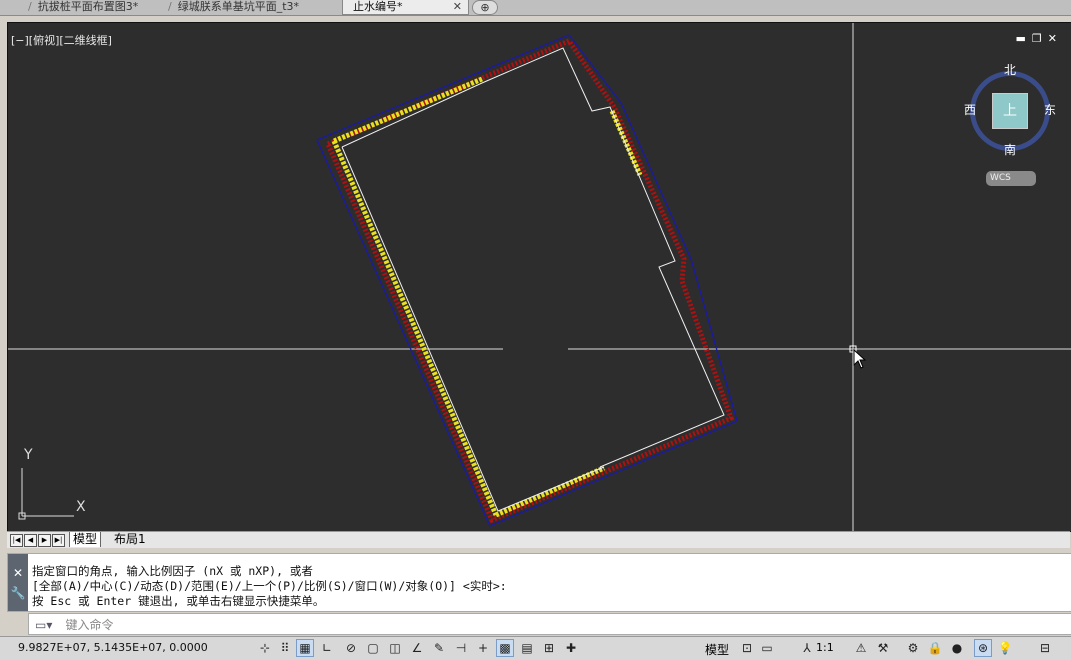 This screenshot has height=660, width=1071. I want to click on snap-mode-icon: ⠿, so click(285, 648).